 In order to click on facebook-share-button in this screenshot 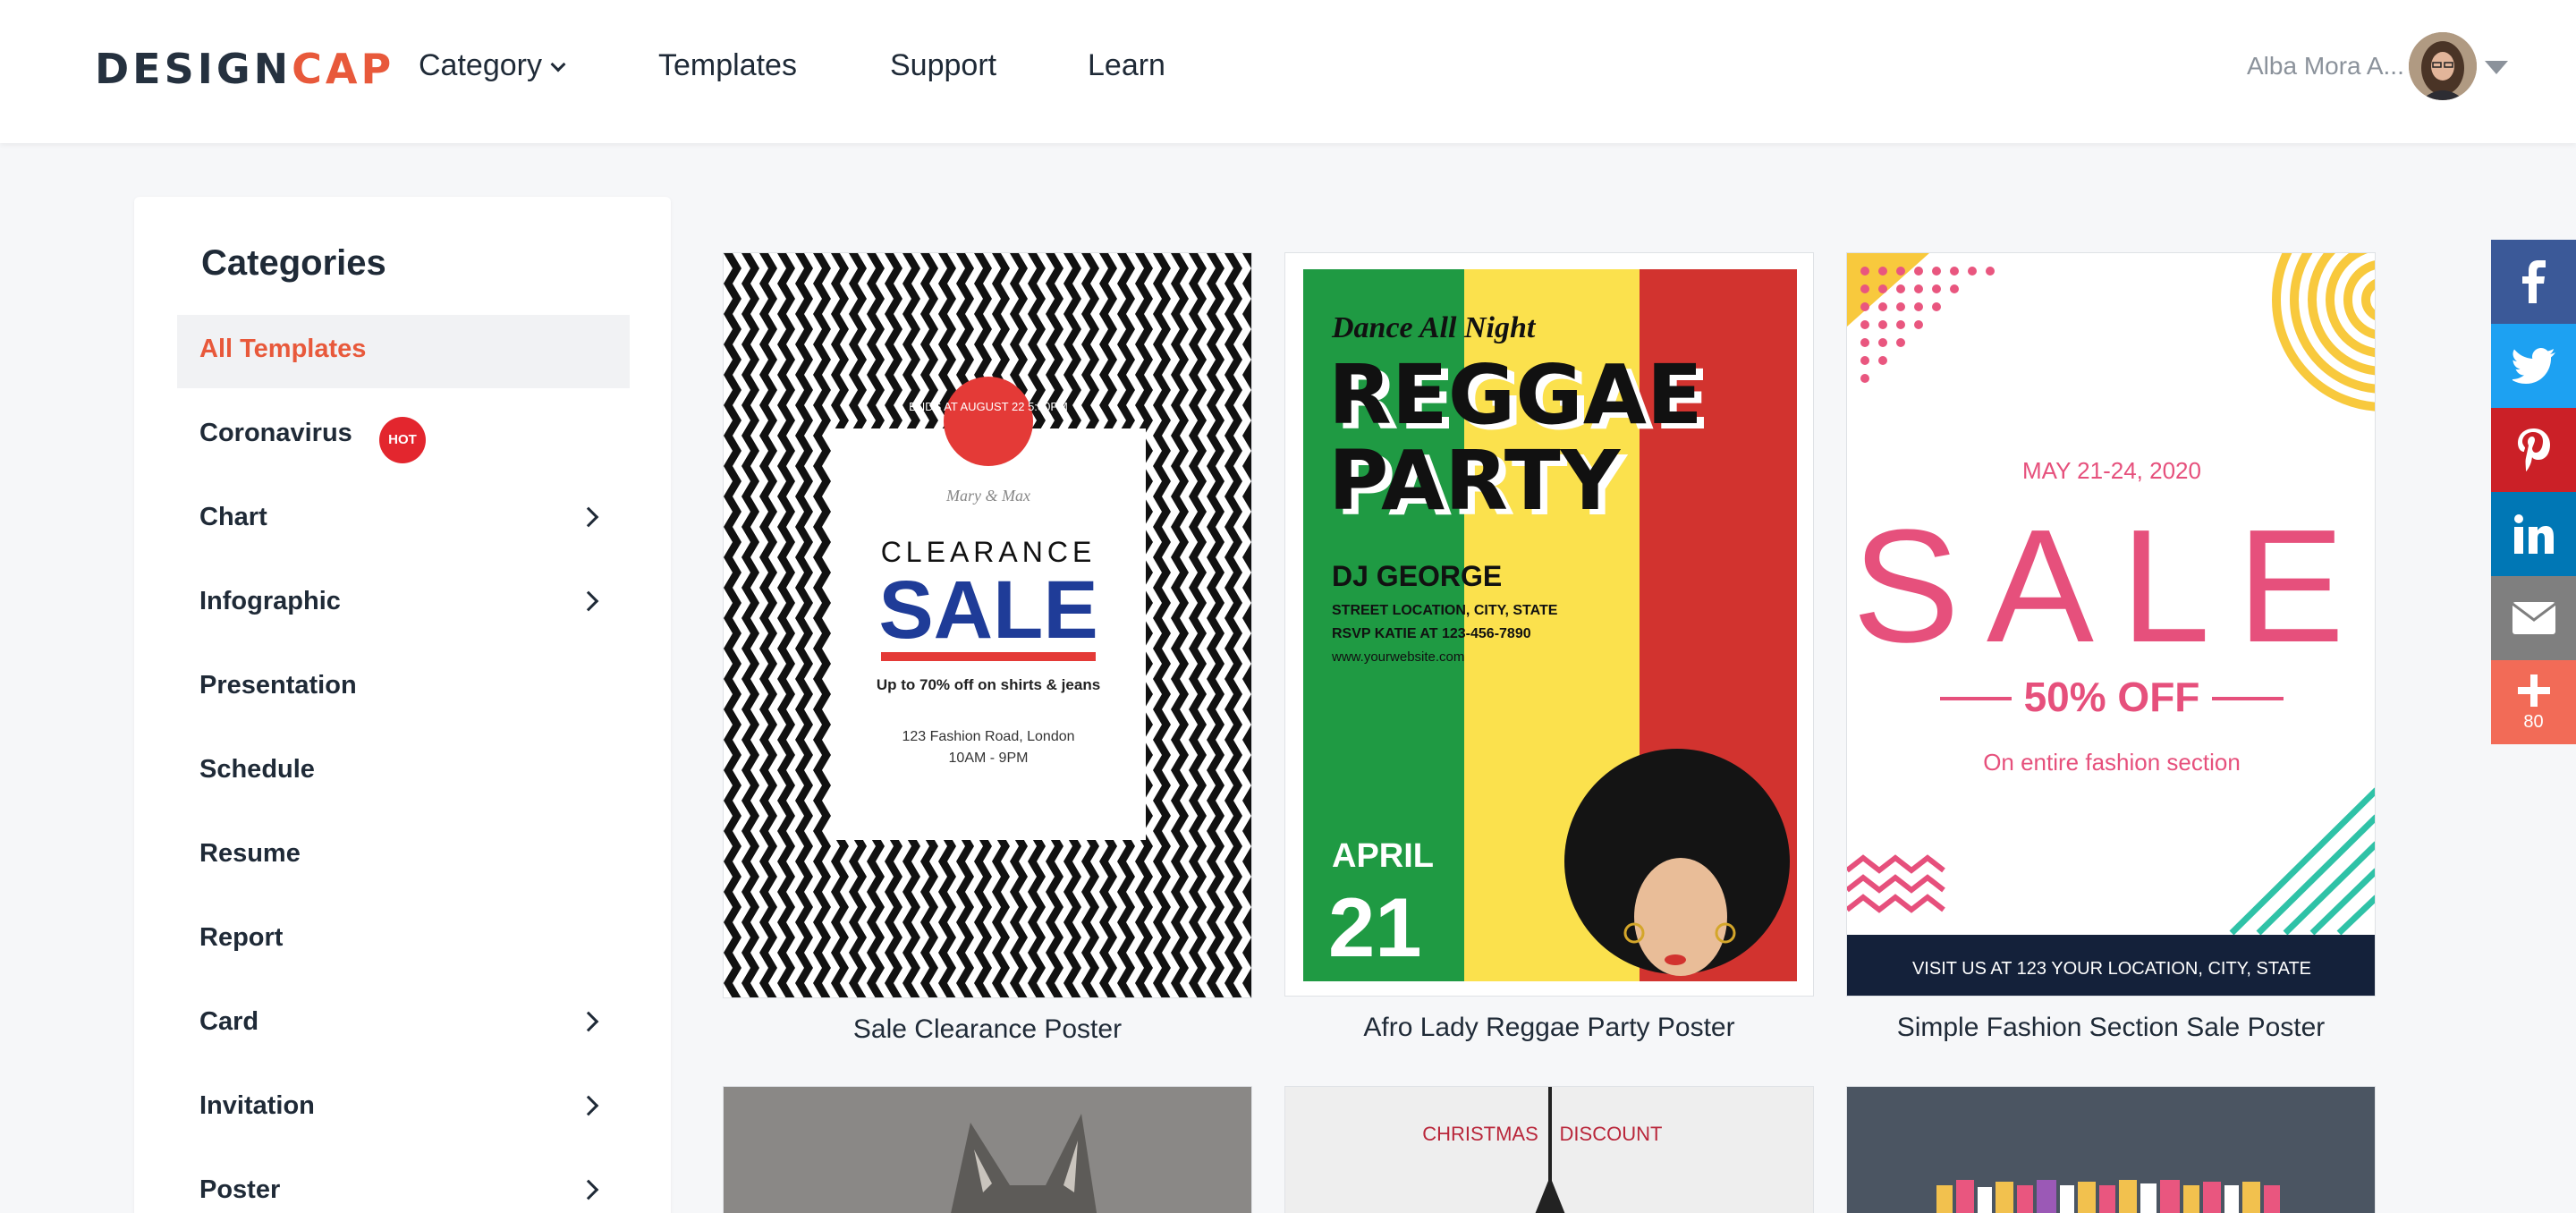, I will do `click(2533, 282)`.